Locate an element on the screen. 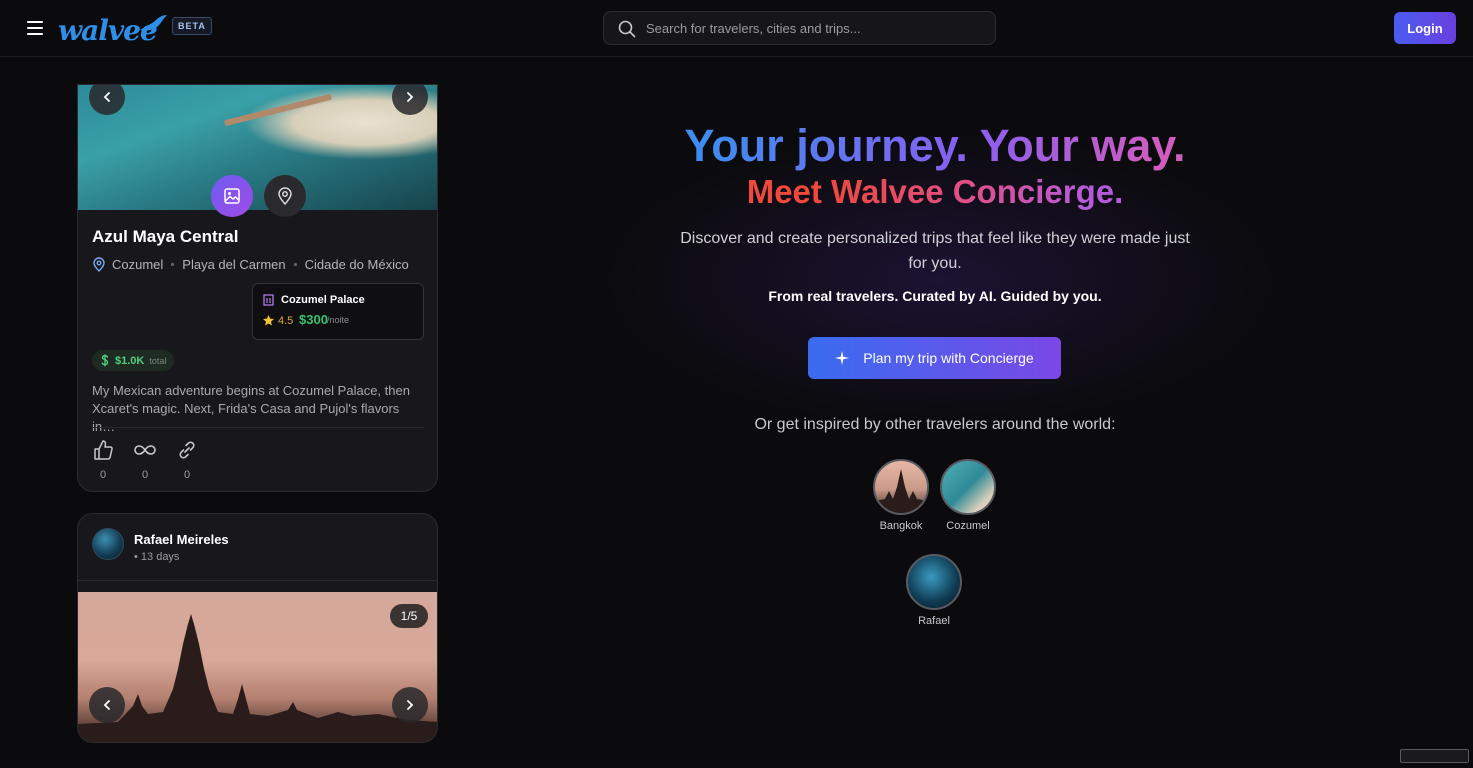 This screenshot has width=1473, height=768. temple-silhouette is located at coordinates (257, 678).